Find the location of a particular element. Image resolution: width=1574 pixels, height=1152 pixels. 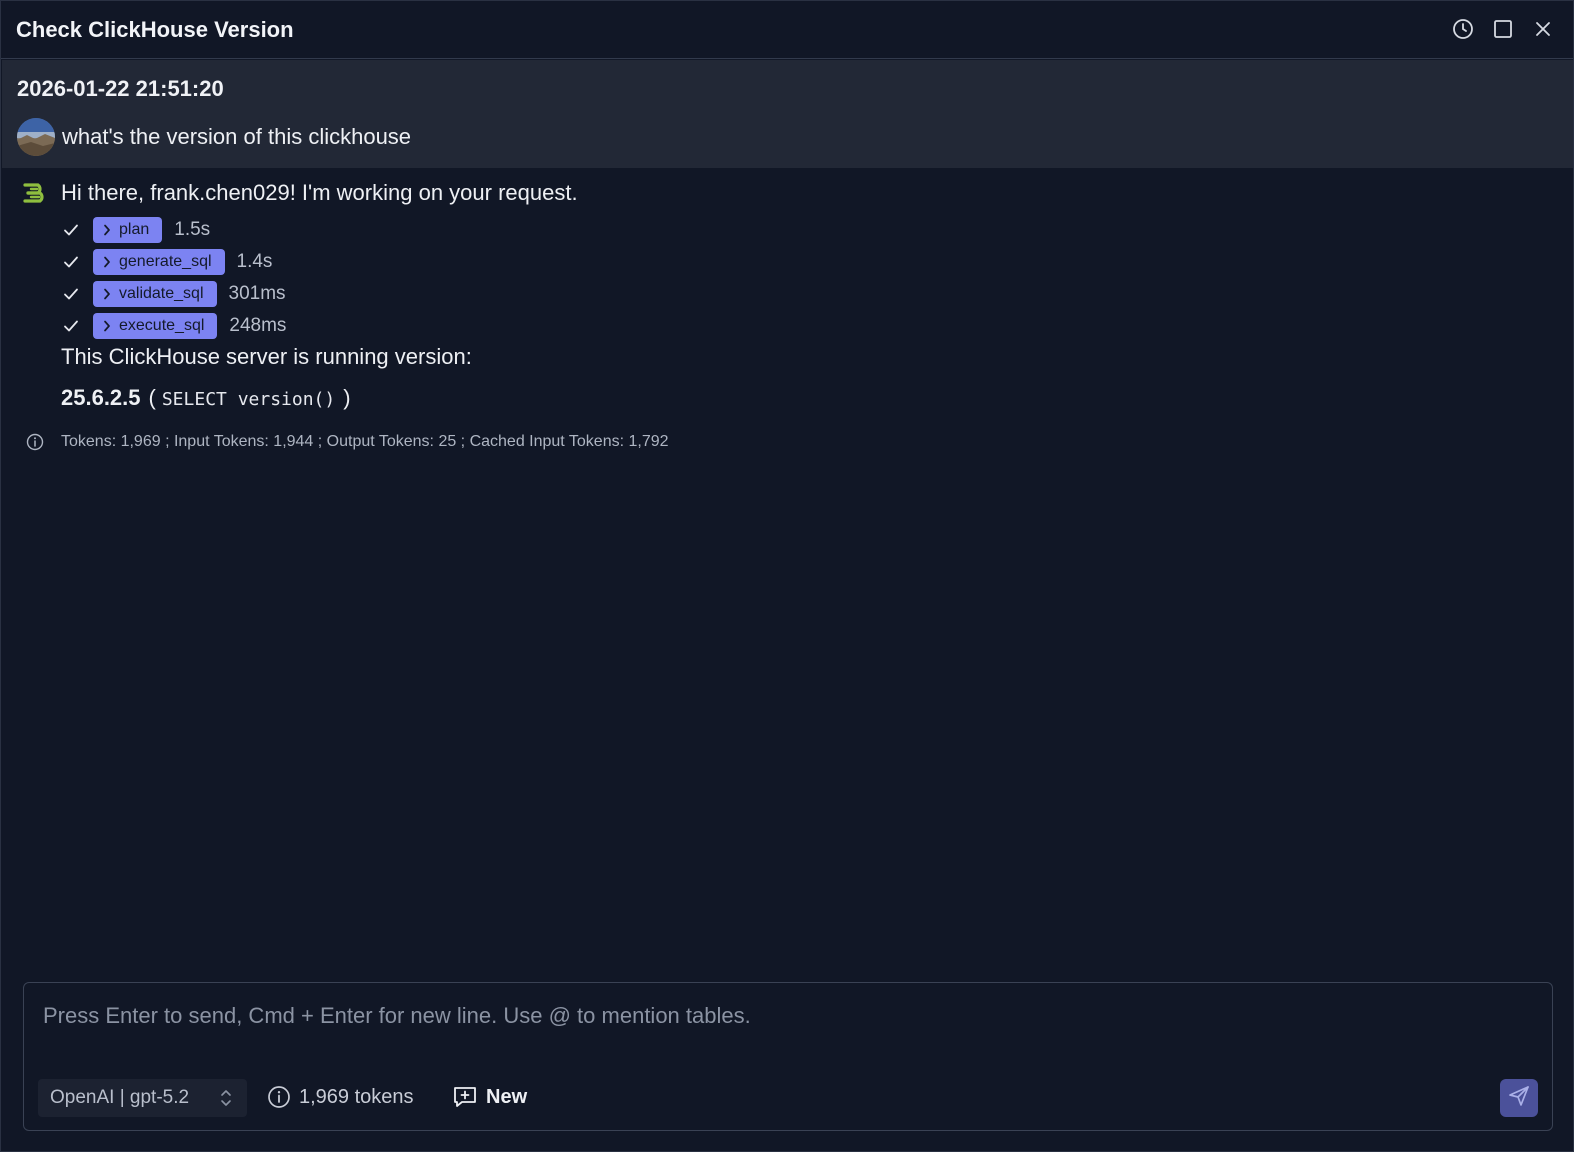

step-tag-generate-sql: generate_sql is located at coordinates (159, 262).